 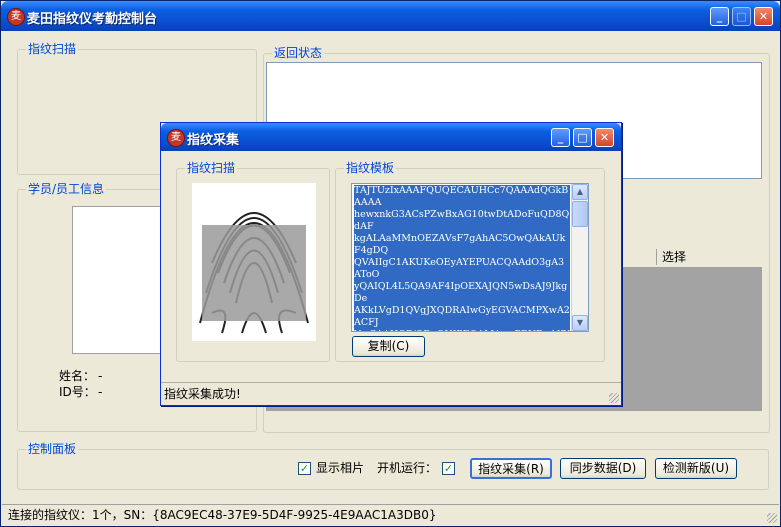 What do you see at coordinates (460, 244) in the screenshot?
I see `template-line: kgALAaMMnOEZAVsF7gAhAC5OwQAkAUkF4gDQ` at bounding box center [460, 244].